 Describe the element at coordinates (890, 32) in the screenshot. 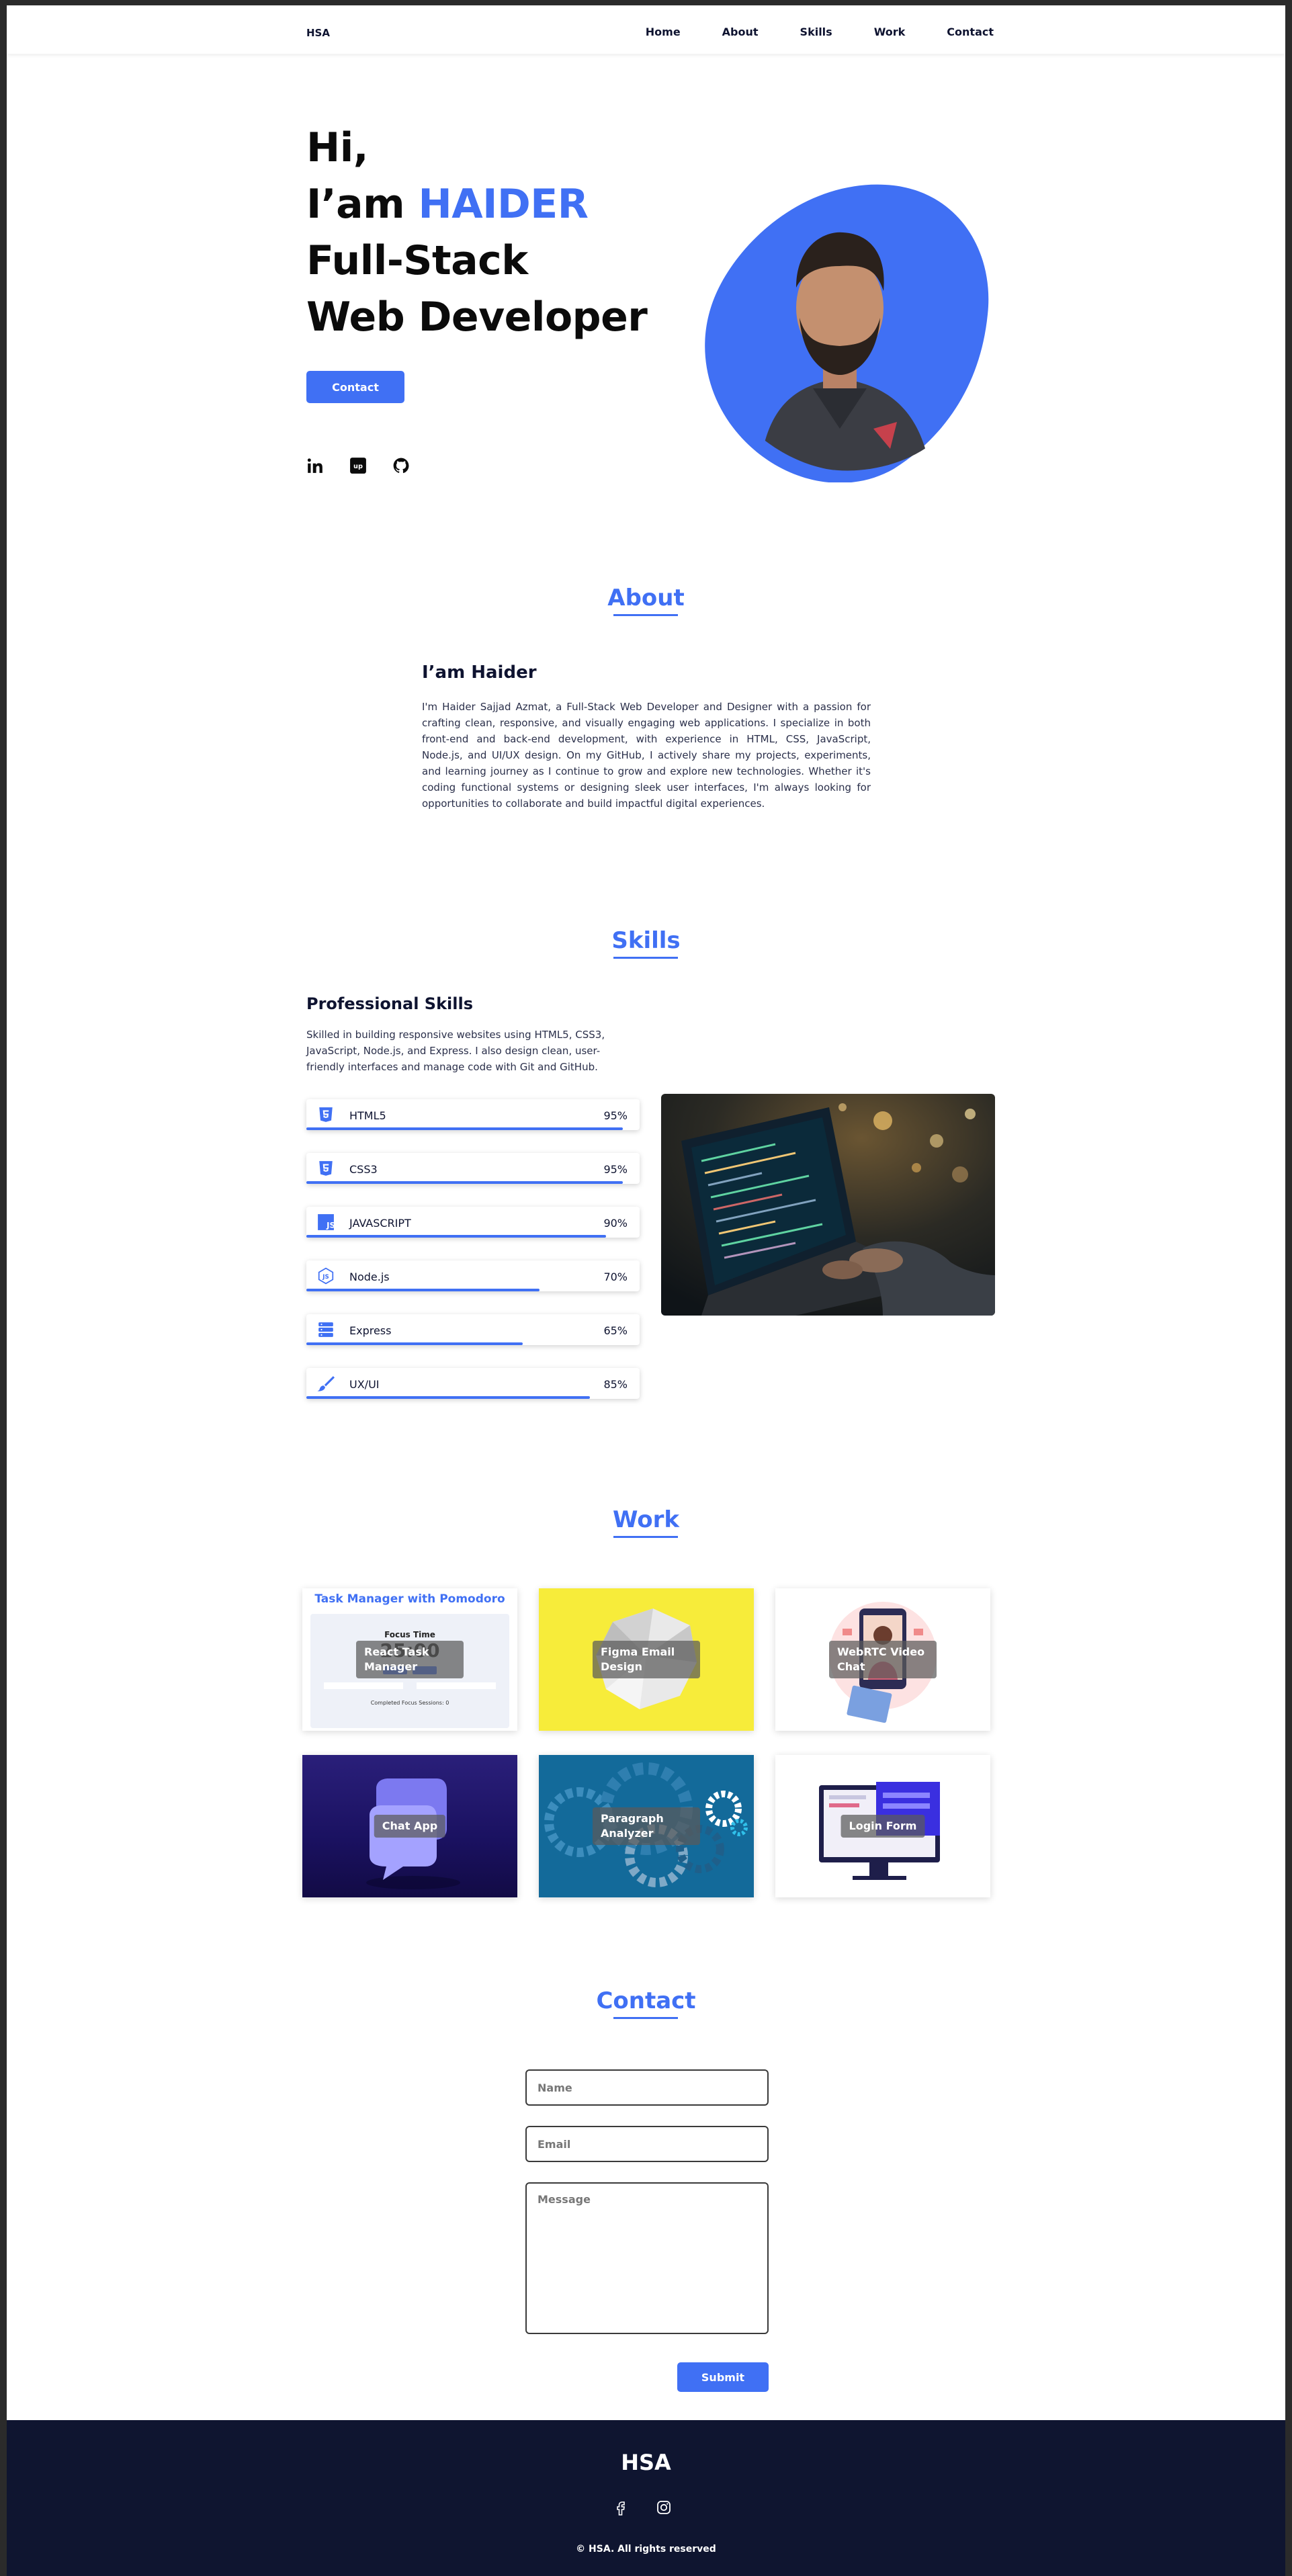

I see `nav-work: Work` at that location.